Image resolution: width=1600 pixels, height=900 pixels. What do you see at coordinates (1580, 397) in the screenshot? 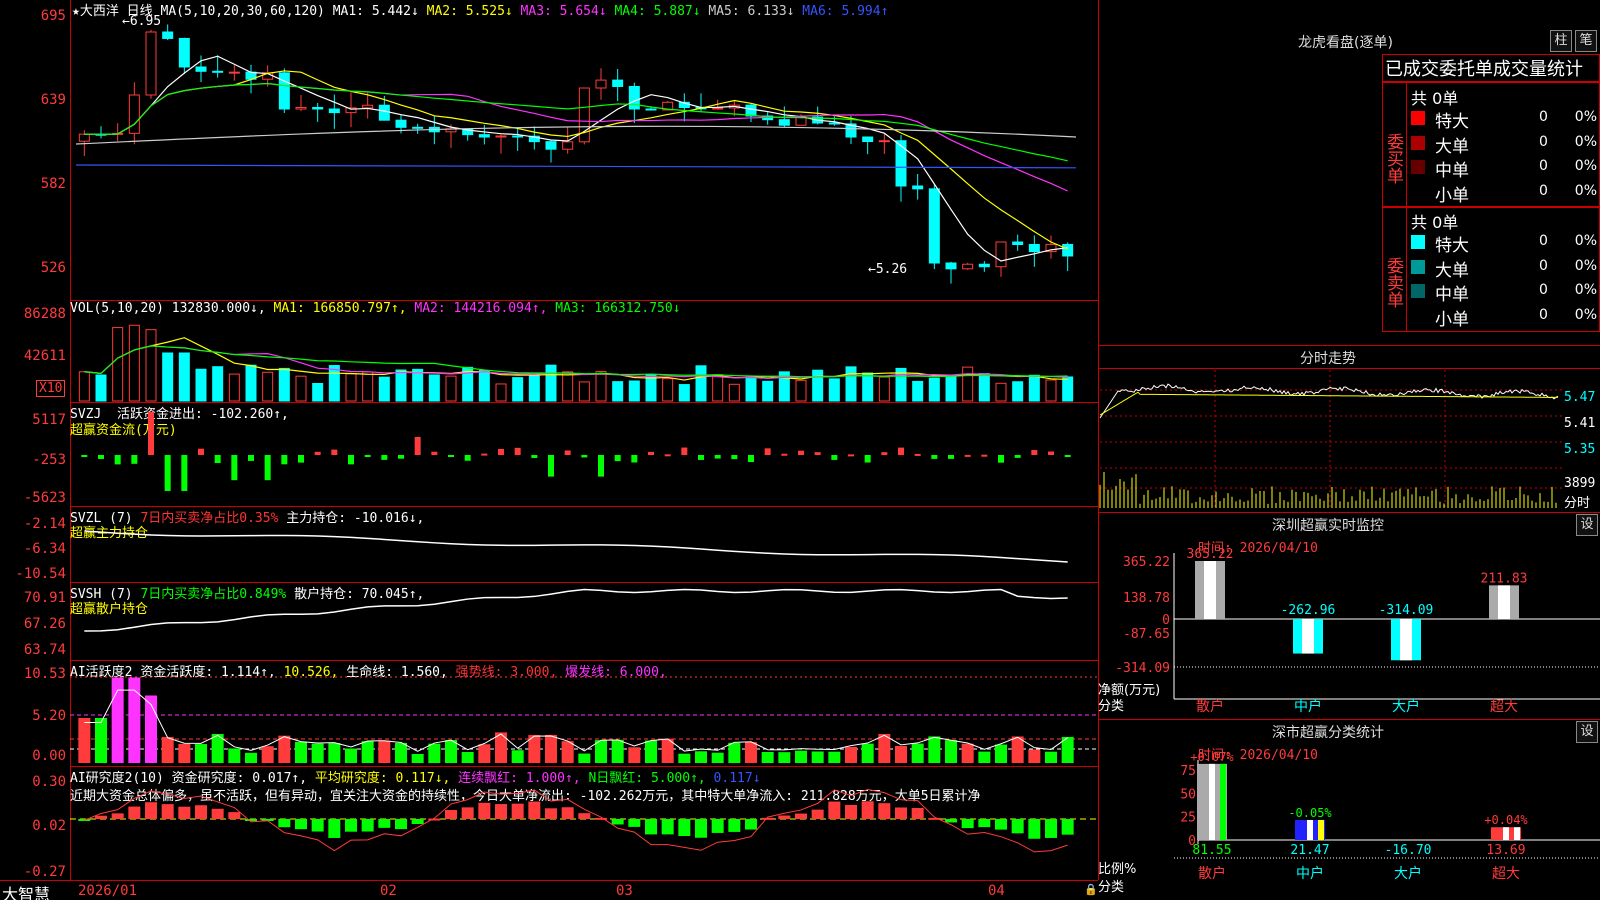
I see `fs-ytick-1: 5.47` at bounding box center [1580, 397].